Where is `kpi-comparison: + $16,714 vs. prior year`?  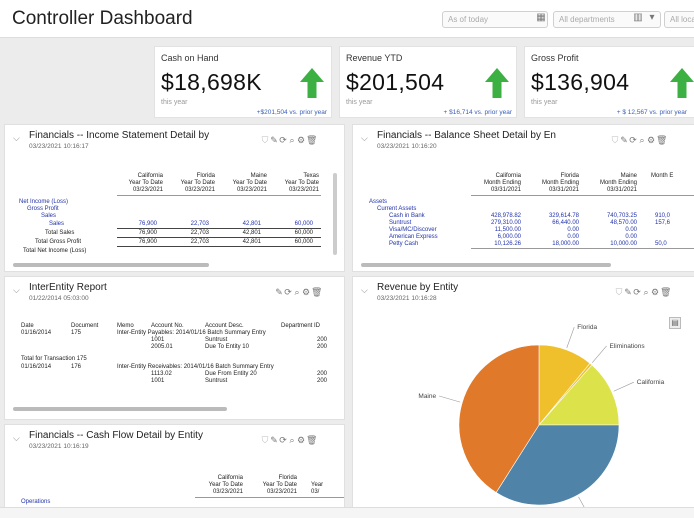 kpi-comparison: + $16,714 vs. prior year is located at coordinates (477, 112).